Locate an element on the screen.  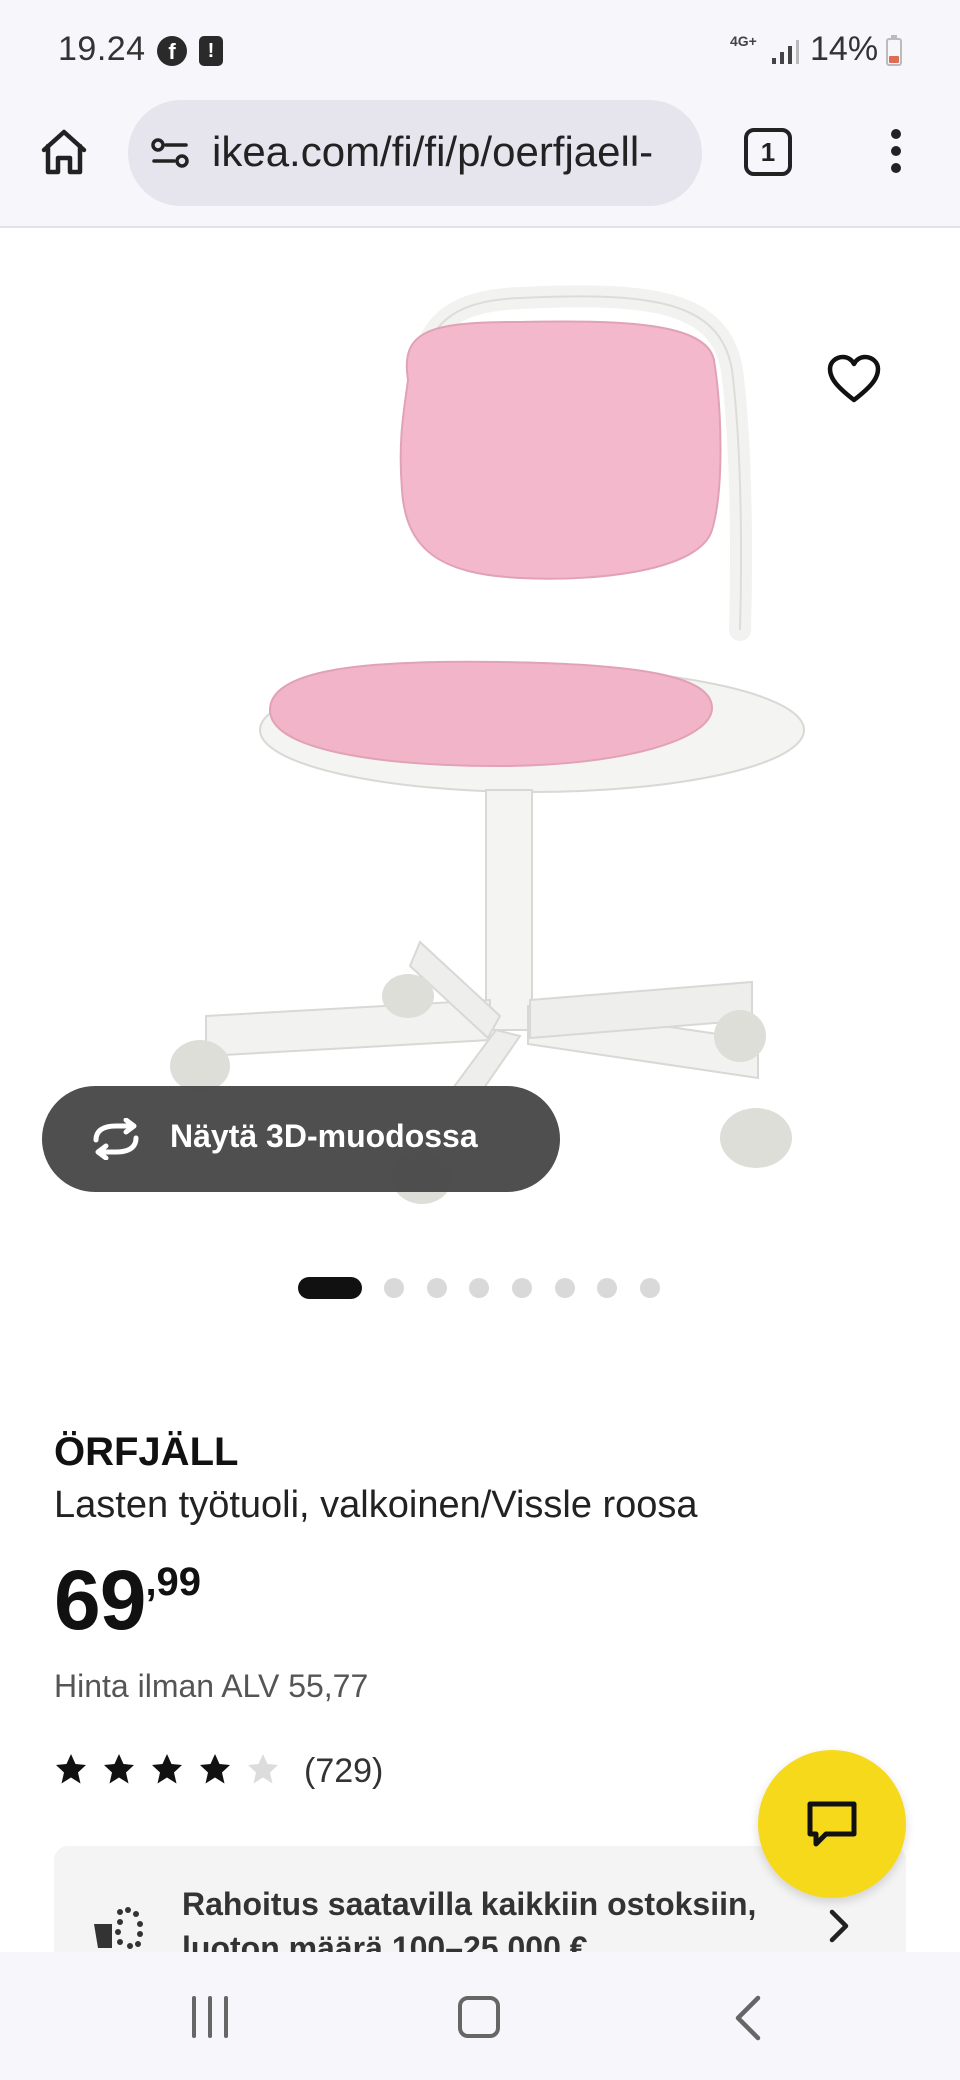
url-text: ikea.com/fi/fi/p/oerfjaell- is located at coordinates (450, 152).